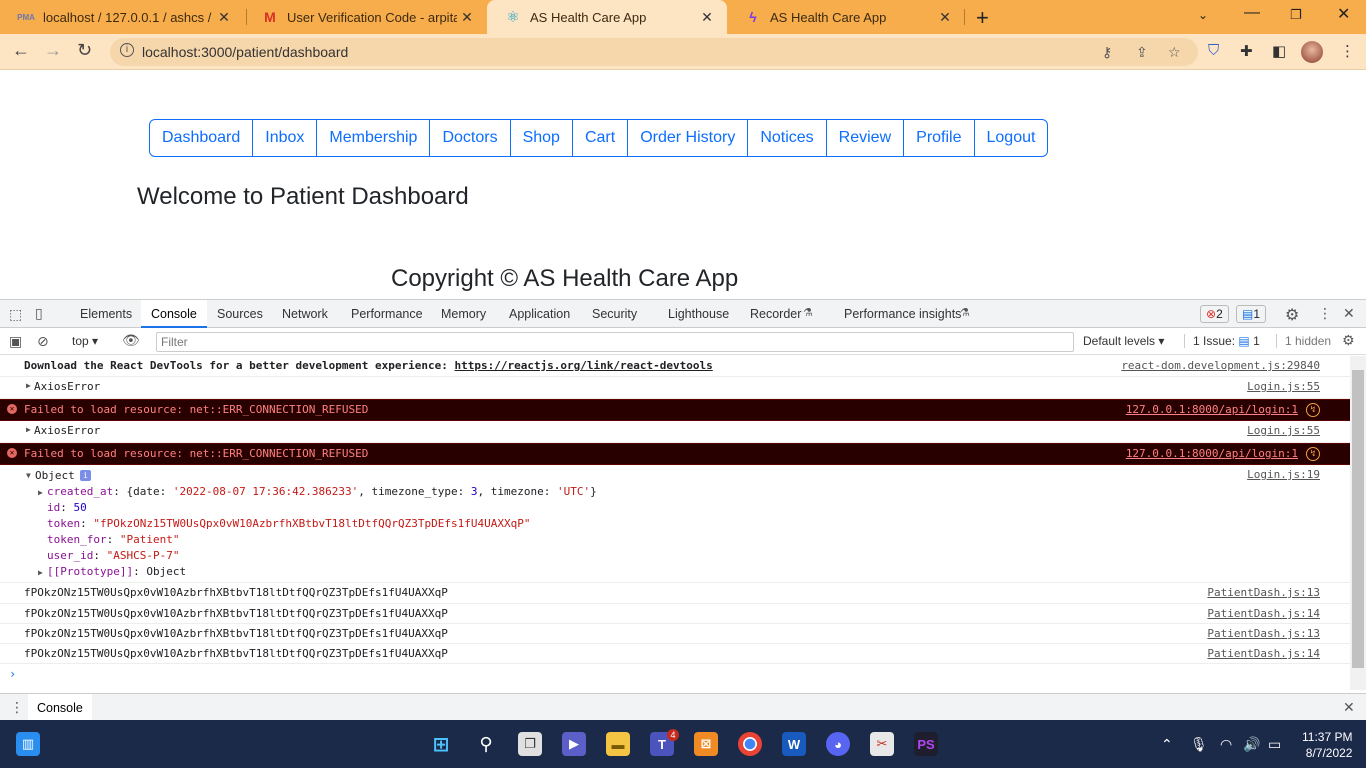 Image resolution: width=1366 pixels, height=768 pixels. I want to click on extensions-puzzle-icon: ✚, so click(1246, 51).